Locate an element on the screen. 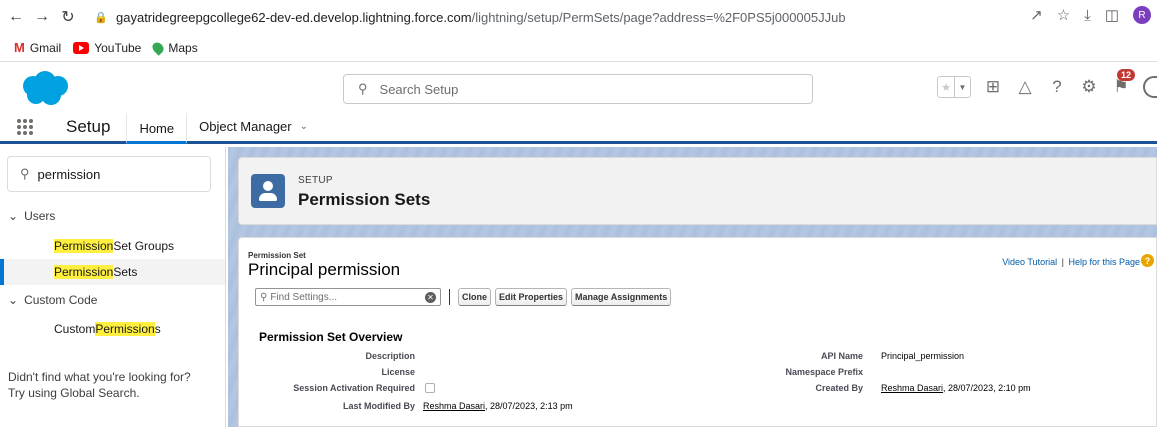  bookmark-maps: Maps is located at coordinates (174, 47).